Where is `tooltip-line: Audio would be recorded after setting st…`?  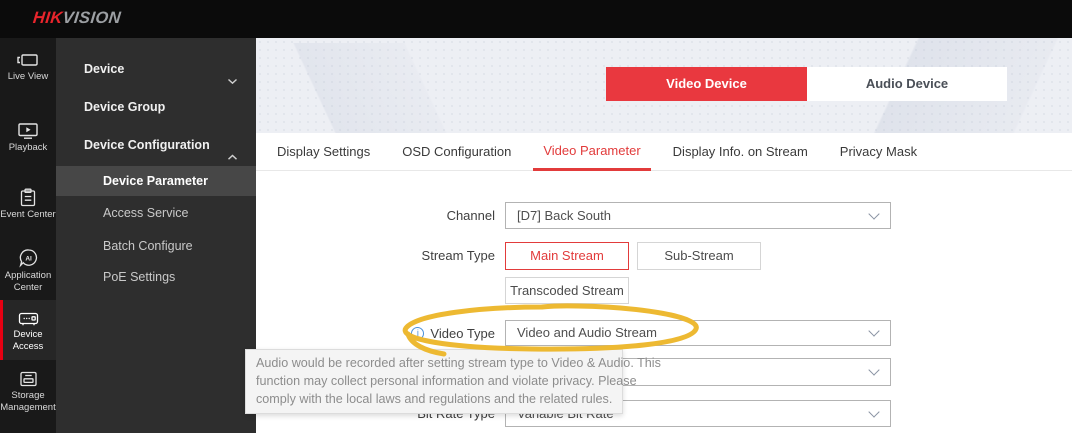 tooltip-line: Audio would be recorded after setting st… is located at coordinates (458, 363).